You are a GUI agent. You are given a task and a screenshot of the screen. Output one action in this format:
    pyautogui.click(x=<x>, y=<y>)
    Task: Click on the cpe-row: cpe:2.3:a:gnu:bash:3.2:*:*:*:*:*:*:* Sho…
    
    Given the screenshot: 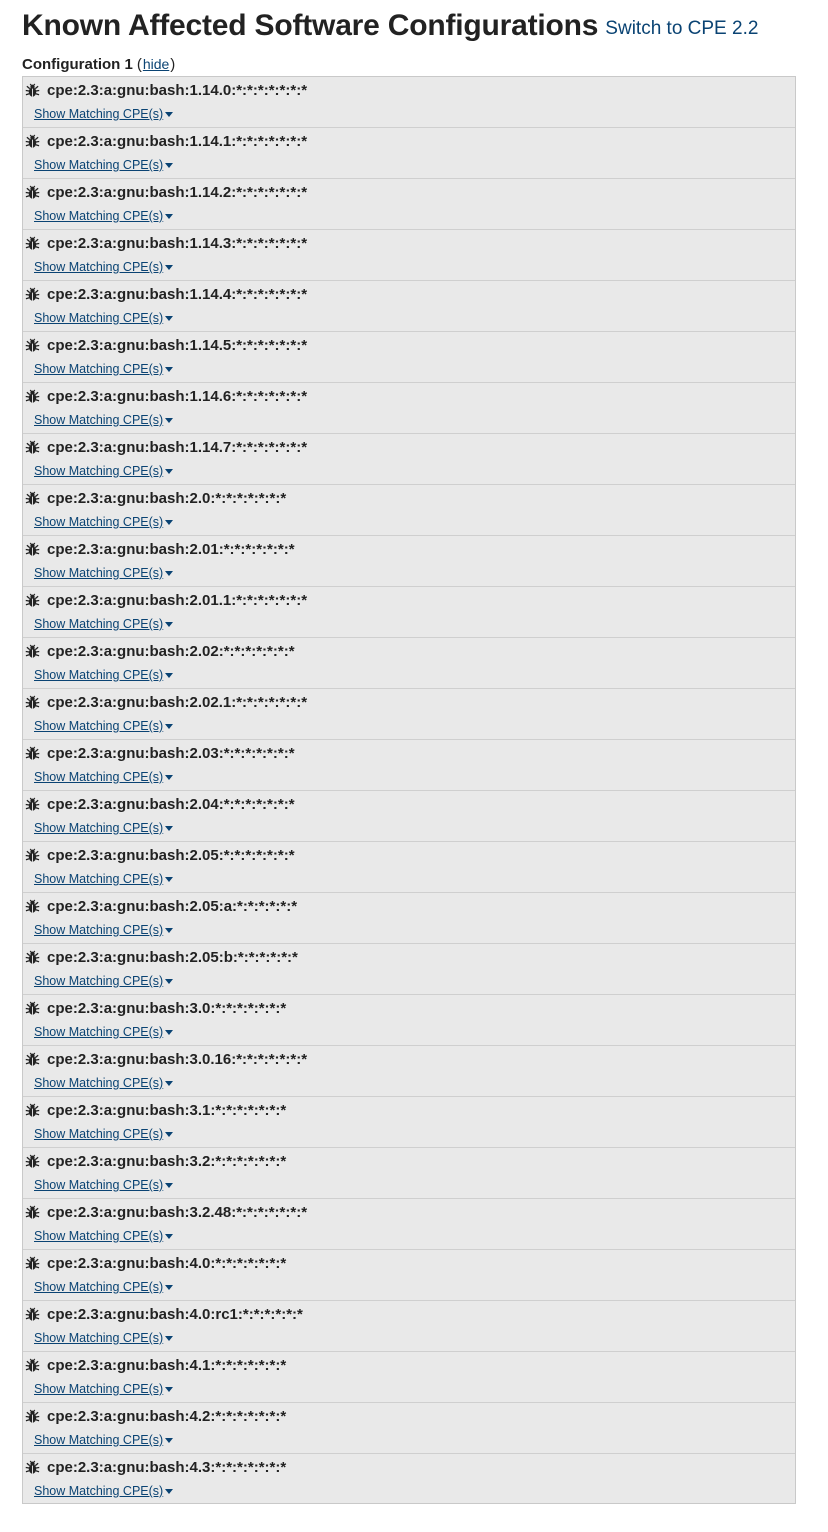 What is the action you would take?
    pyautogui.click(x=409, y=1173)
    